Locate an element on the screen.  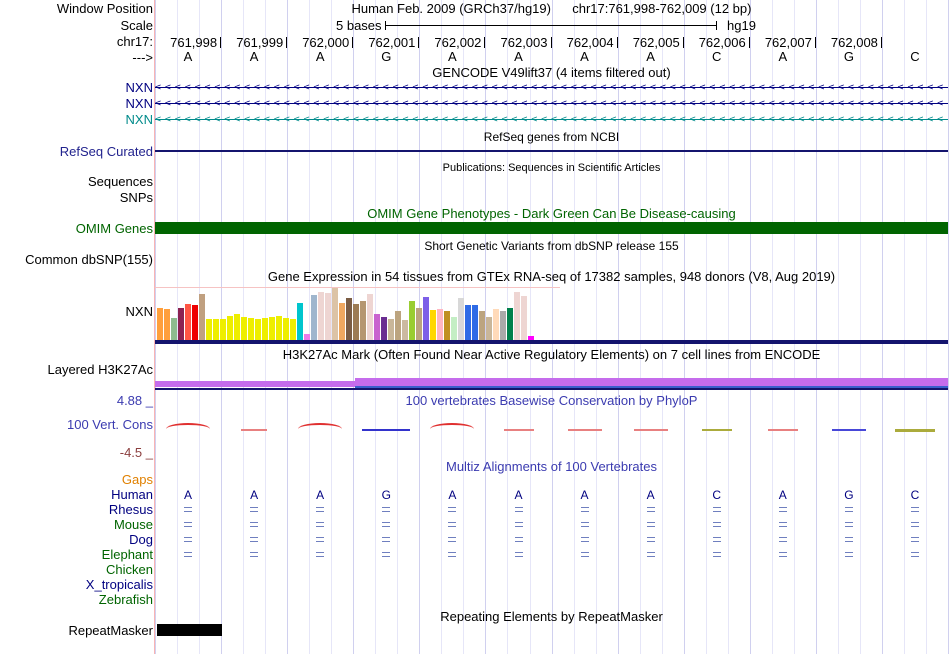
repeatmasker-element-bar is located at coordinates (189, 630).